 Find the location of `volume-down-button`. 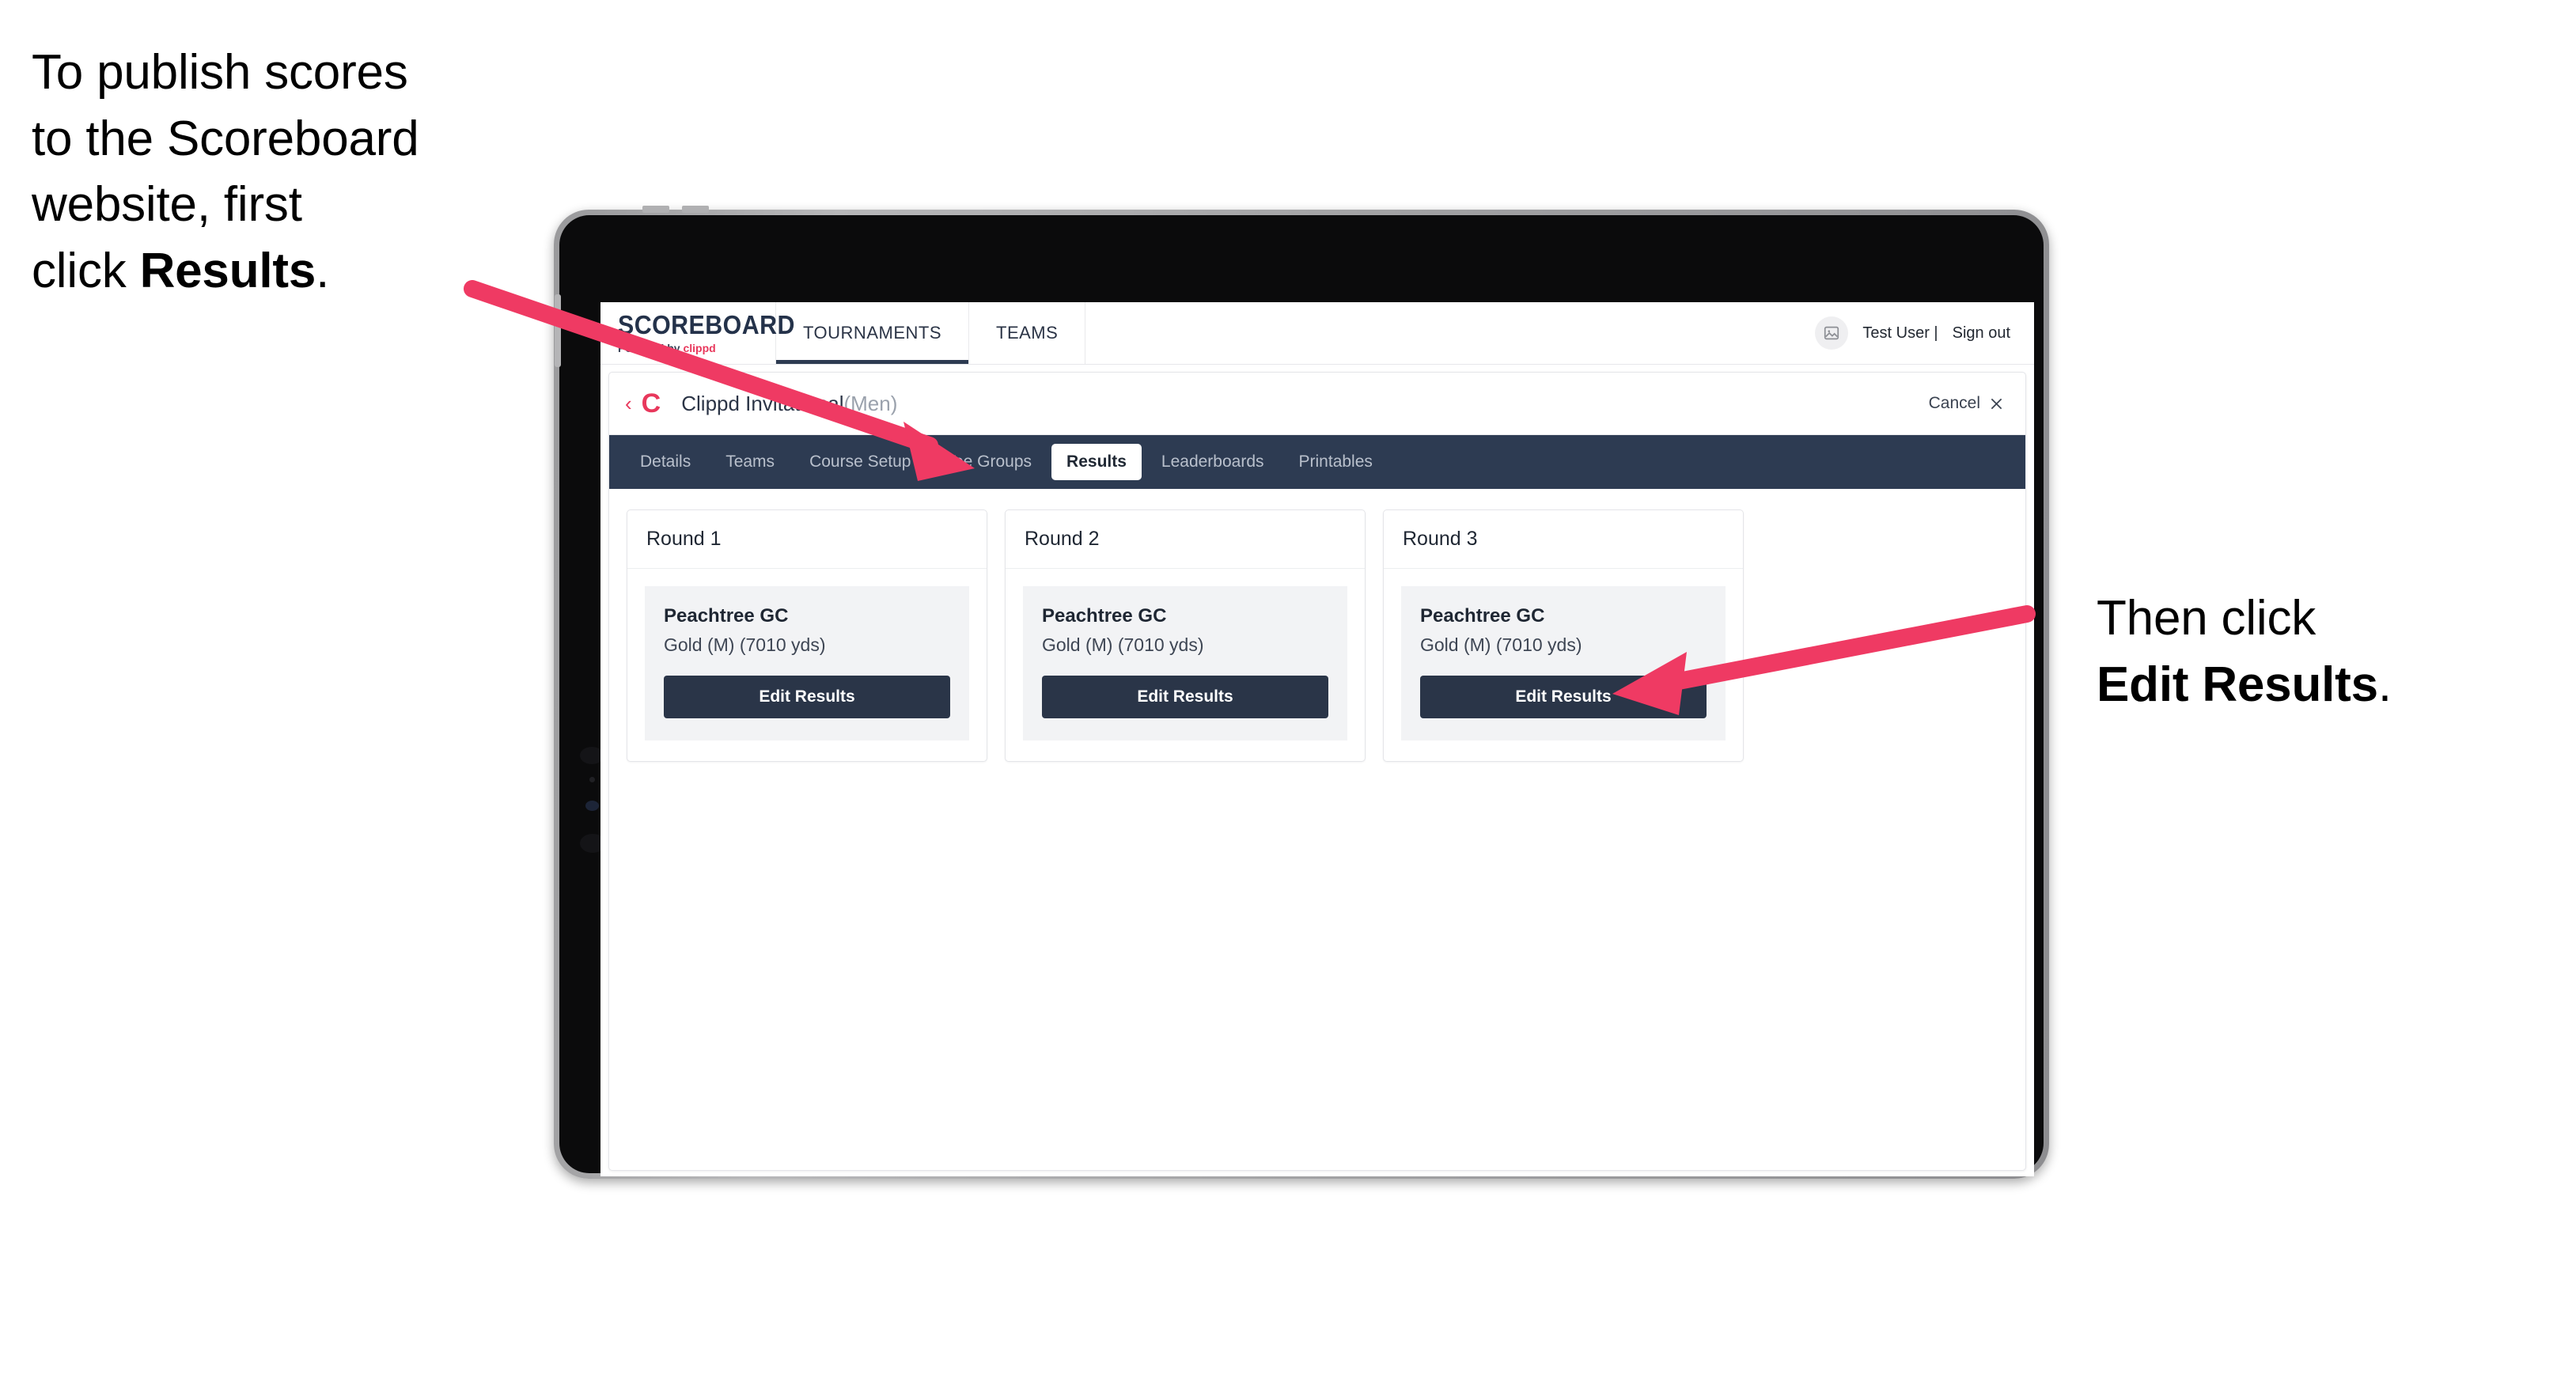

volume-down-button is located at coordinates (695, 209).